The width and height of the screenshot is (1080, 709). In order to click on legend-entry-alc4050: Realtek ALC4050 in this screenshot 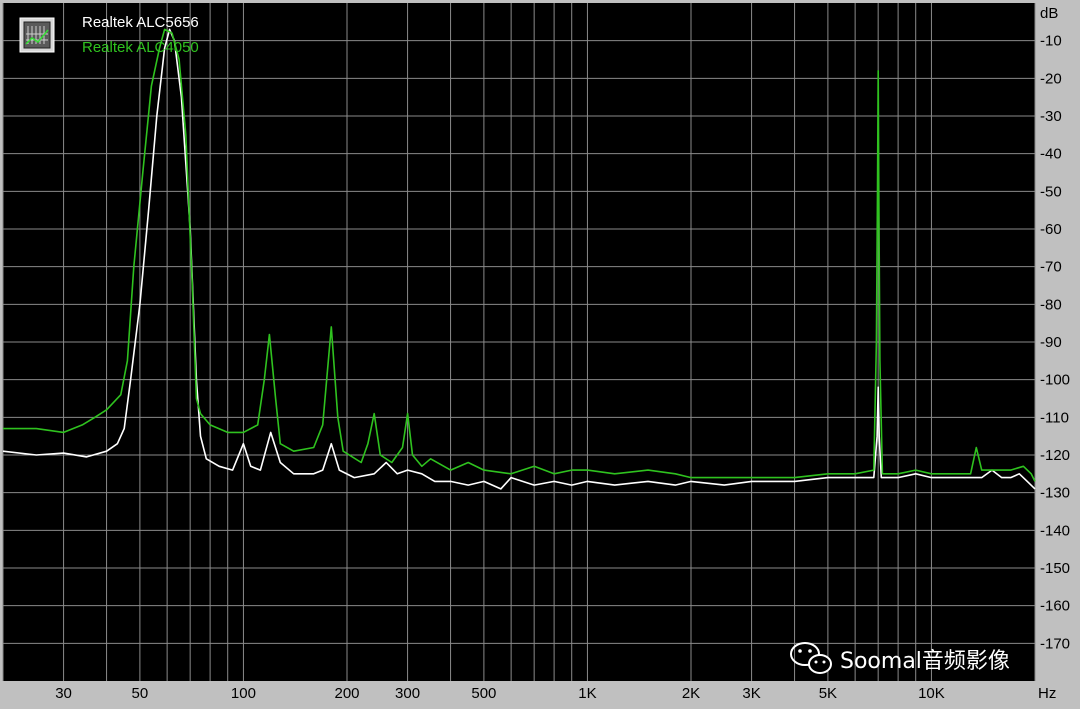, I will do `click(140, 47)`.